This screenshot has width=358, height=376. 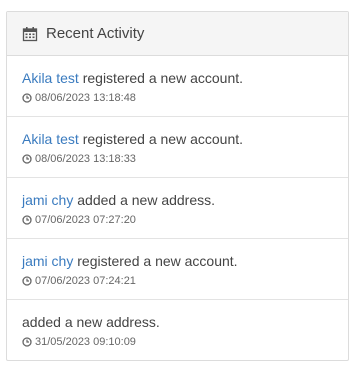 I want to click on panel-title: Recent Activity, so click(x=95, y=33).